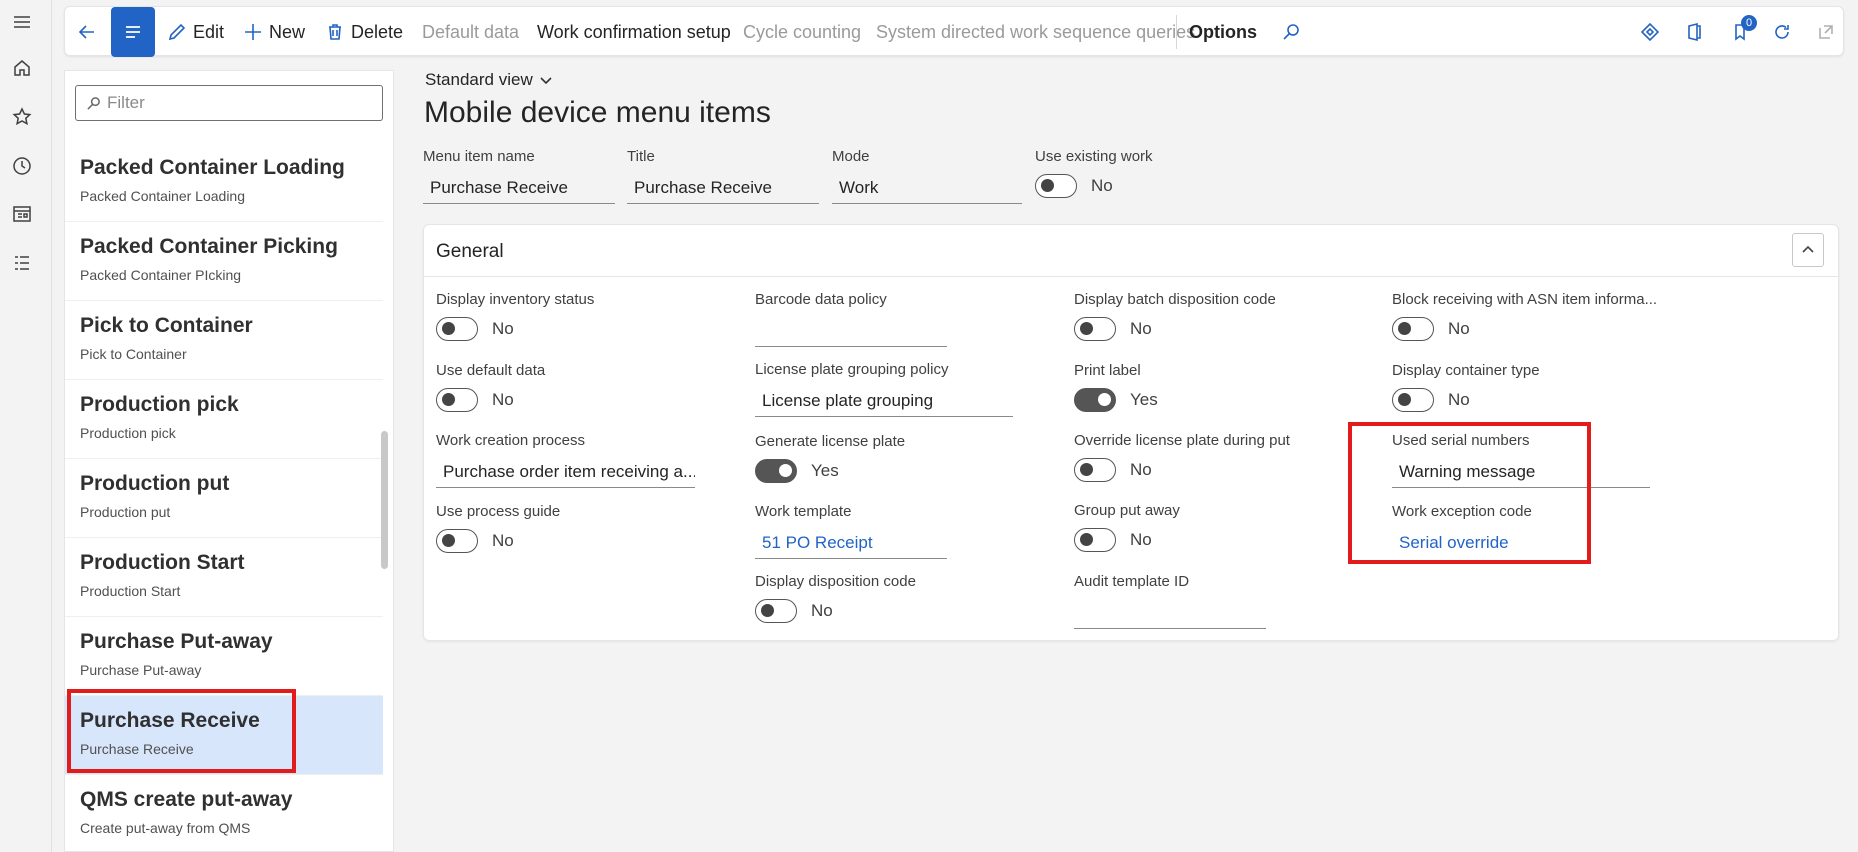  What do you see at coordinates (161, 275) in the screenshot?
I see `list-item-subtitle: Packed Container PIcking` at bounding box center [161, 275].